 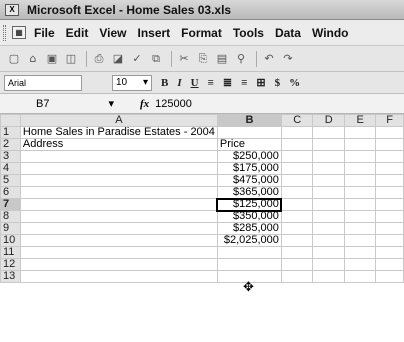 I want to click on formula-input: 125000, so click(x=173, y=104).